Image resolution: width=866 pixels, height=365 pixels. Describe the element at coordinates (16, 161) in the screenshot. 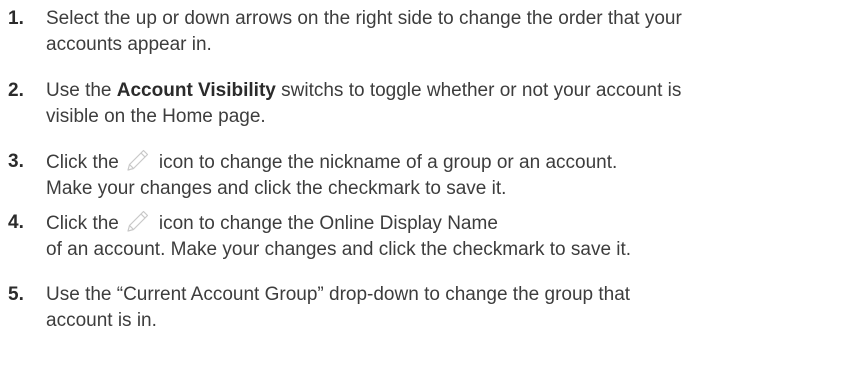

I see `step-number: 3.` at that location.